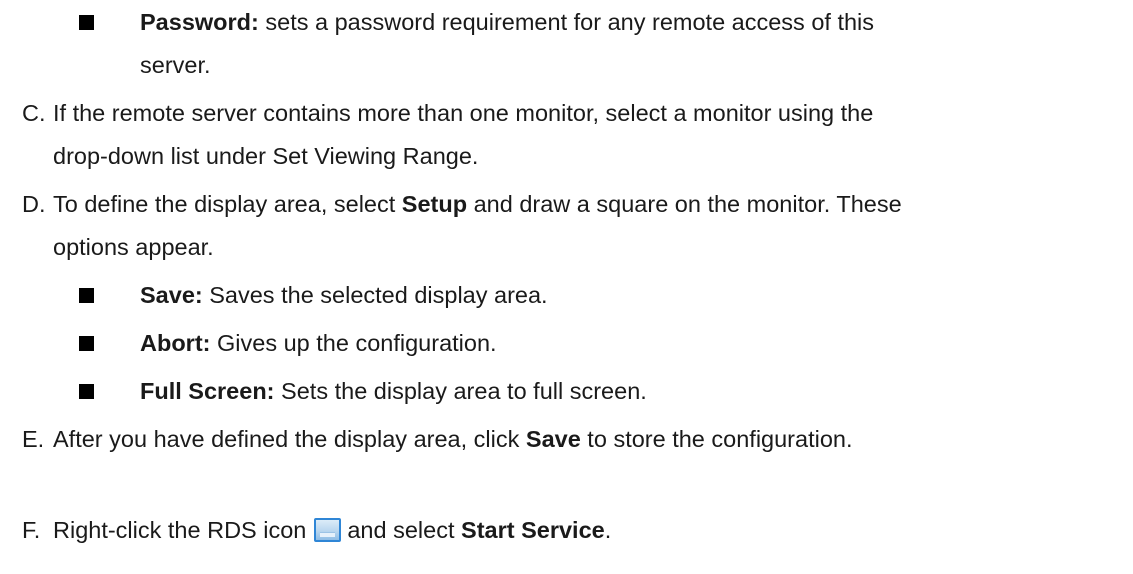  I want to click on step-d-setup-term: Setup, so click(434, 204).